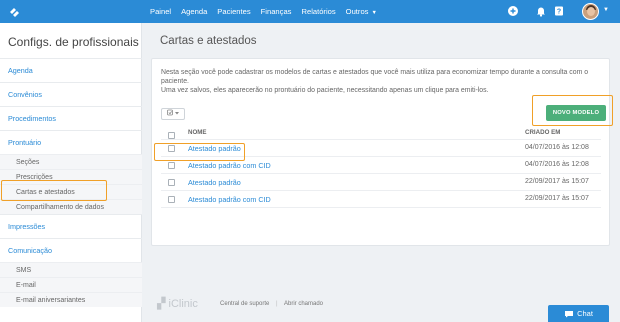 This screenshot has height=322, width=620. I want to click on nav-agenda: Agenda, so click(194, 11).